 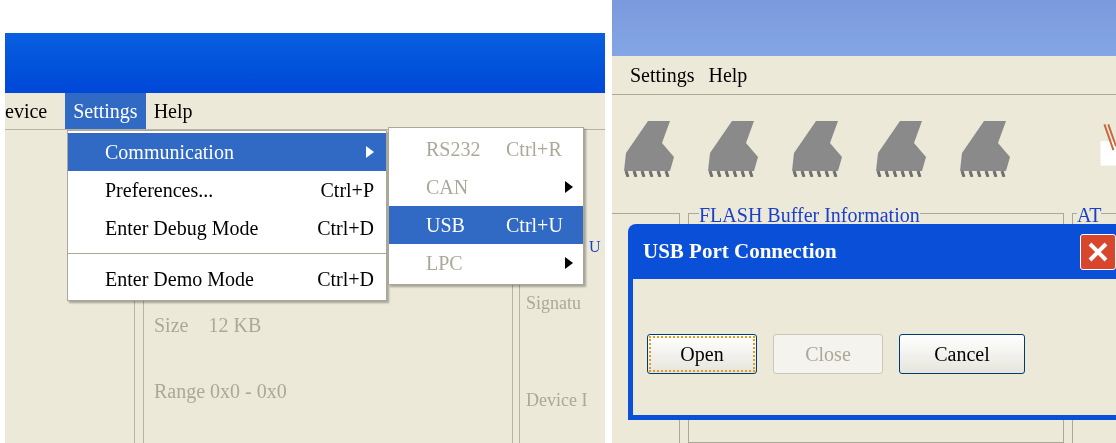 I want to click on device-label: Device I, so click(x=557, y=400).